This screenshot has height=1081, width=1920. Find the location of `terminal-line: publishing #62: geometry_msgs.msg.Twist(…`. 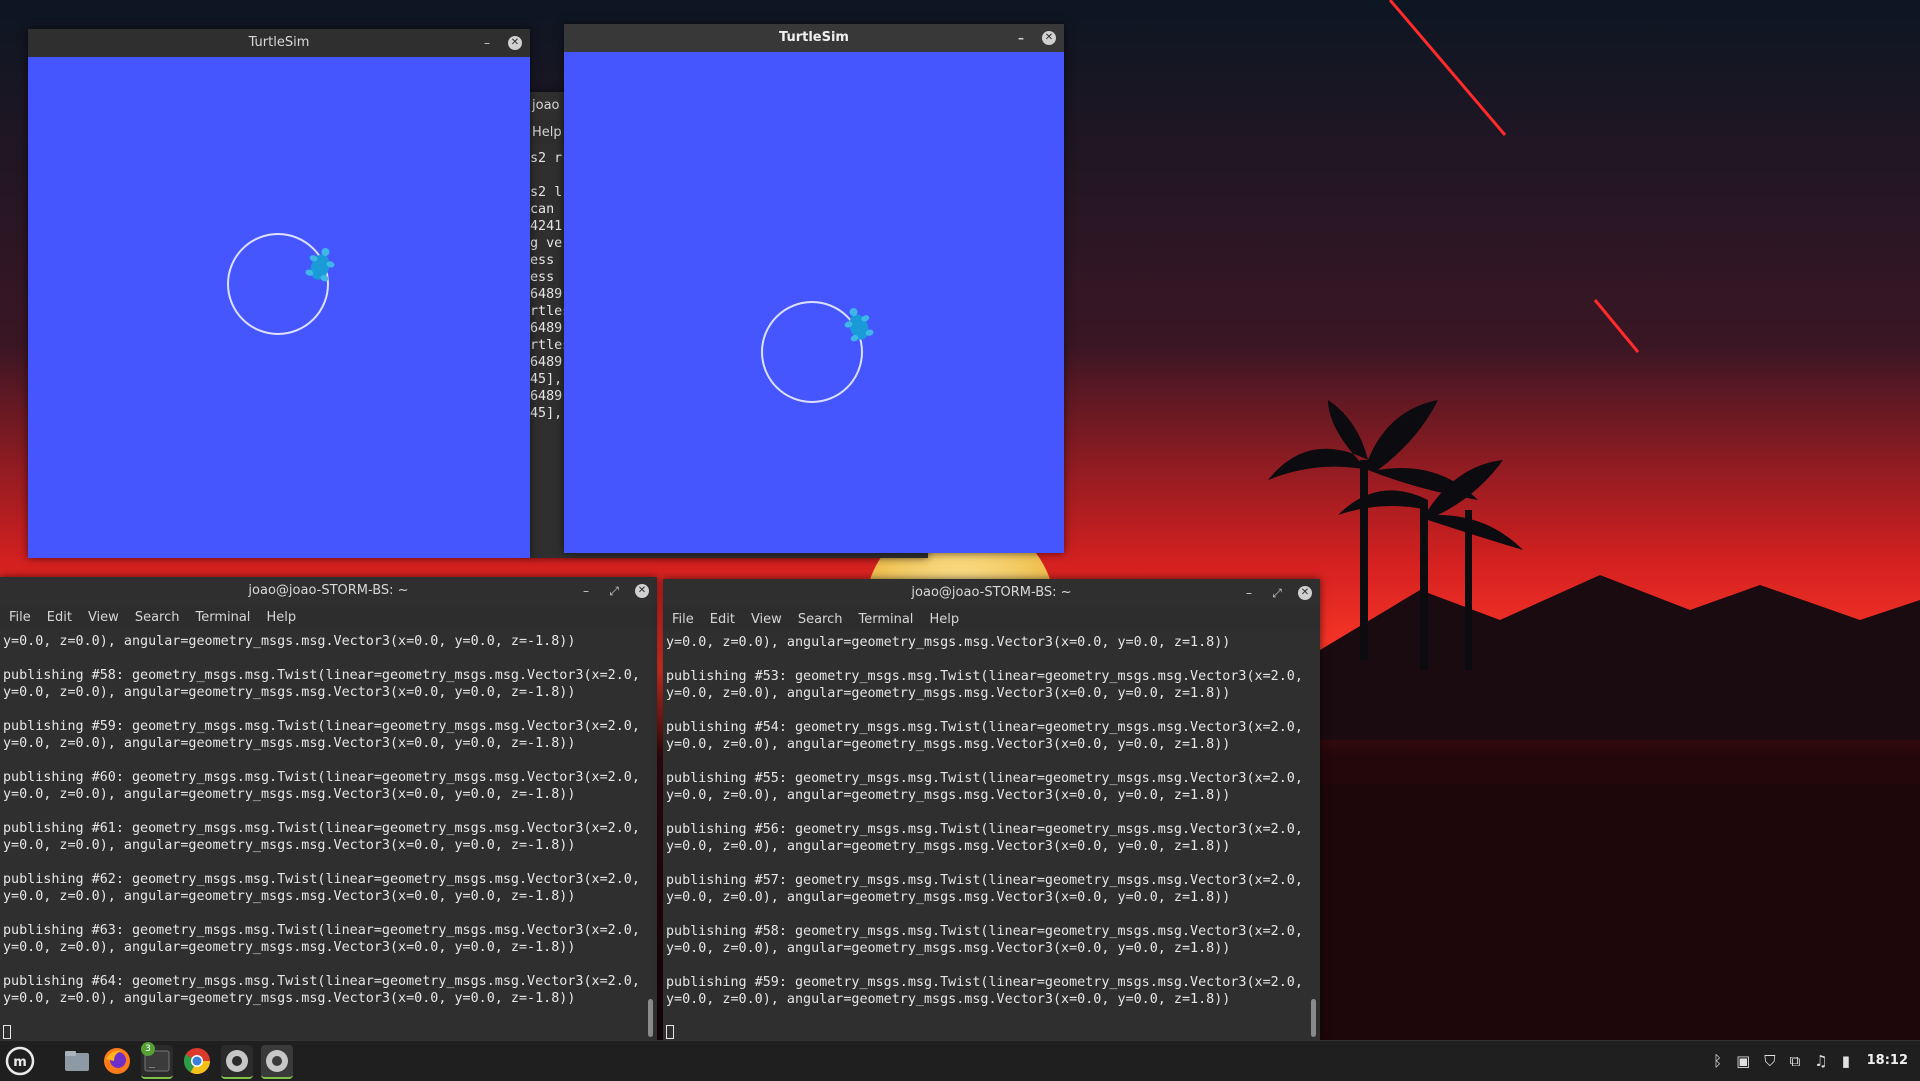

terminal-line: publishing #62: geometry_msgs.msg.Twist(… is located at coordinates (321, 879).